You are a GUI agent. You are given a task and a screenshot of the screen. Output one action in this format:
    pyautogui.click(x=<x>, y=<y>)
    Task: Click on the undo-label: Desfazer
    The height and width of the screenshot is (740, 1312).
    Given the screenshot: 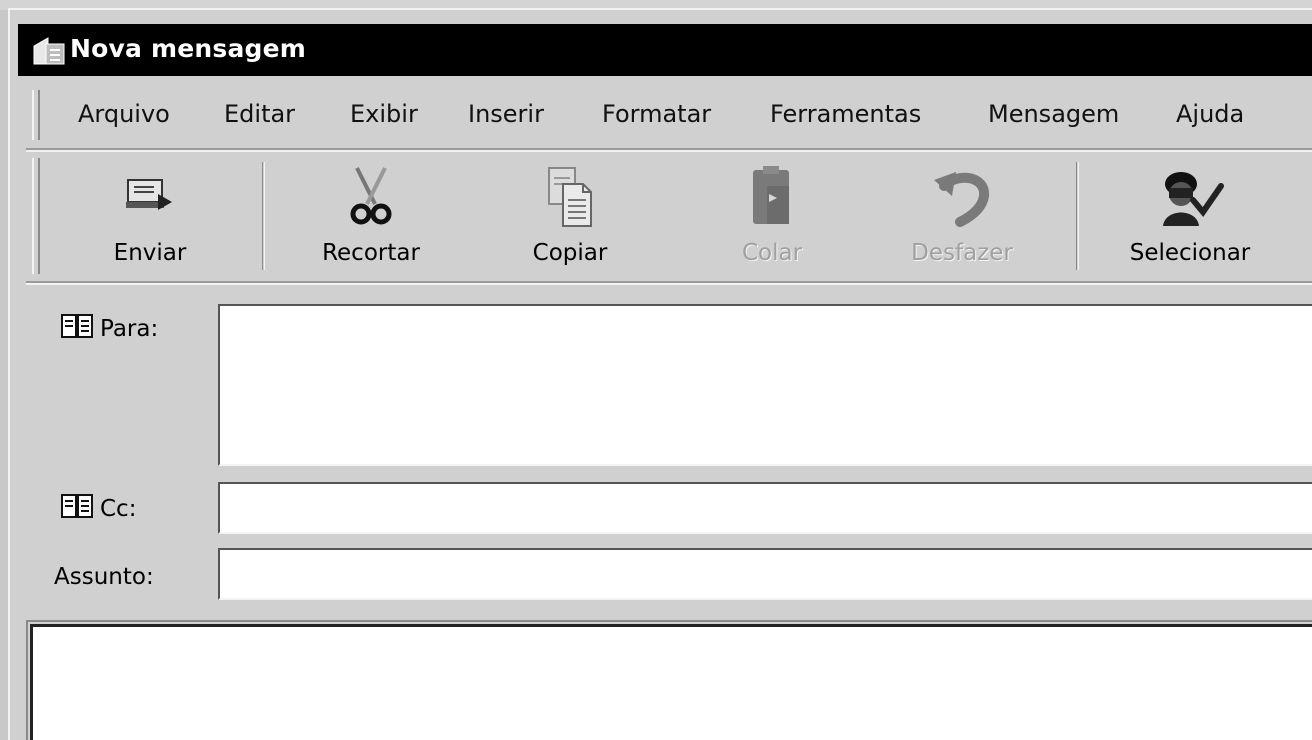 What is the action you would take?
    pyautogui.click(x=962, y=253)
    